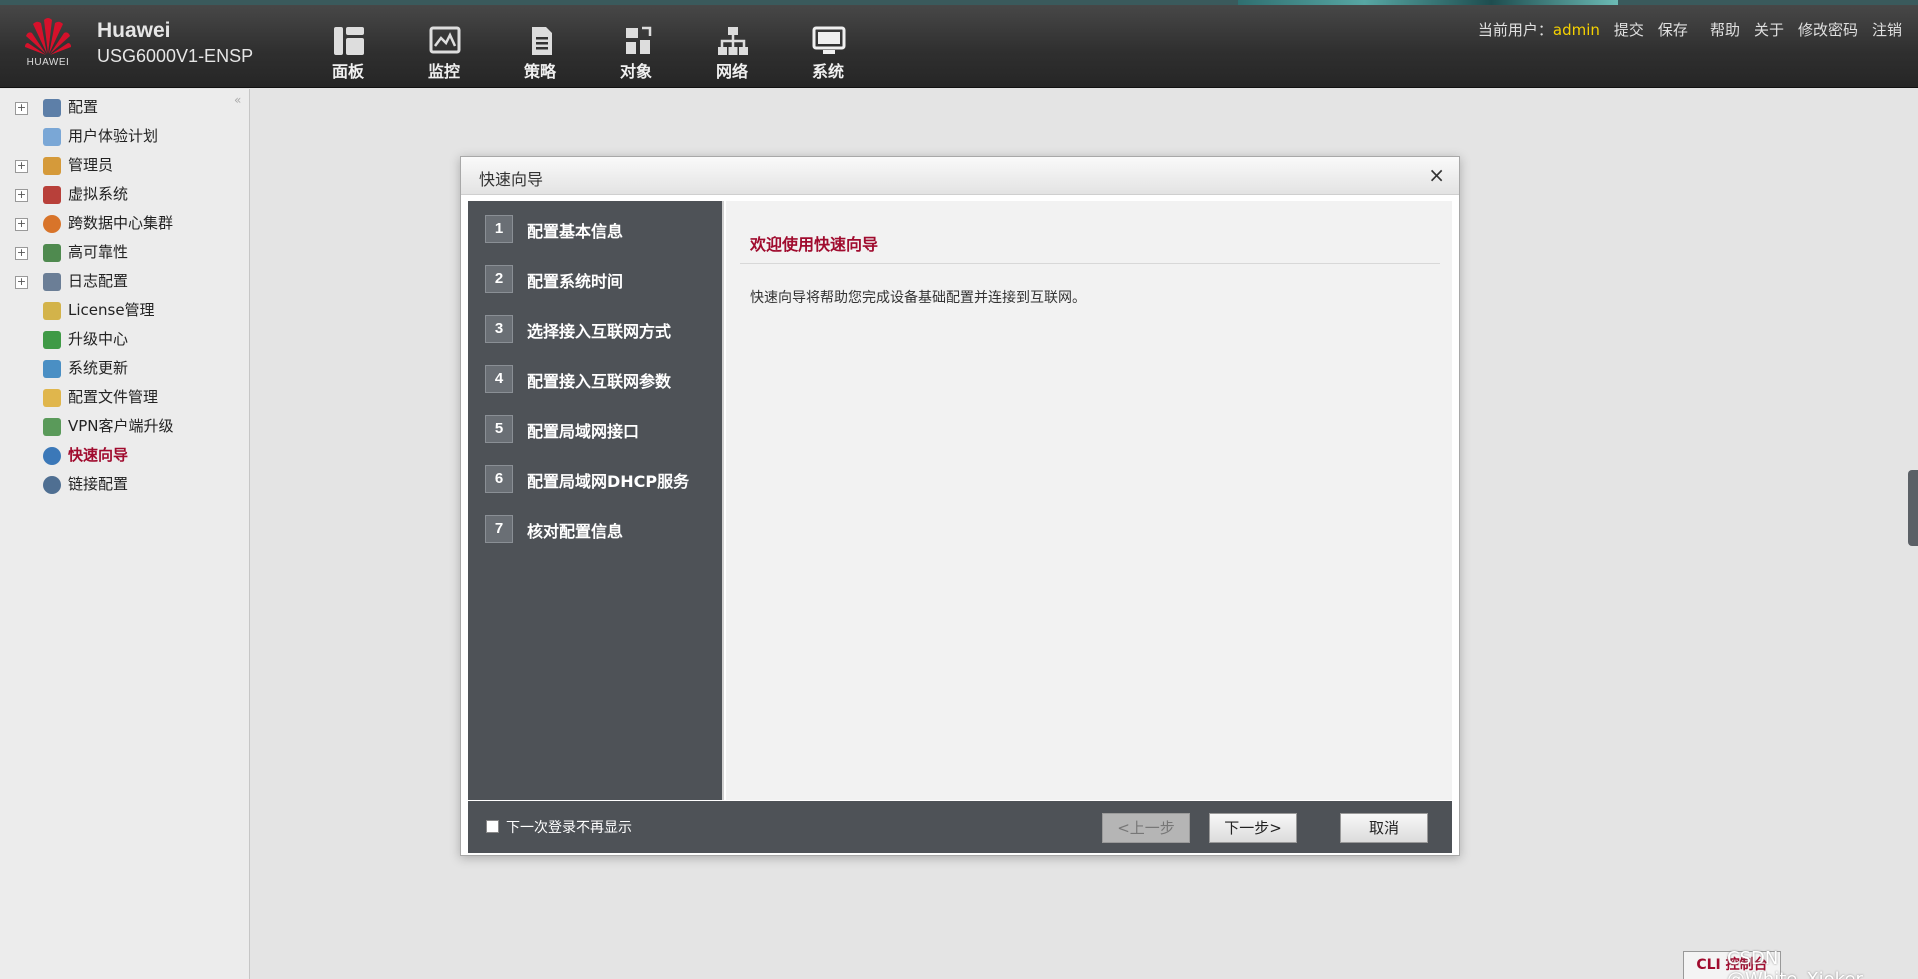  Describe the element at coordinates (52, 224) in the screenshot. I see `cluster-icon` at that location.